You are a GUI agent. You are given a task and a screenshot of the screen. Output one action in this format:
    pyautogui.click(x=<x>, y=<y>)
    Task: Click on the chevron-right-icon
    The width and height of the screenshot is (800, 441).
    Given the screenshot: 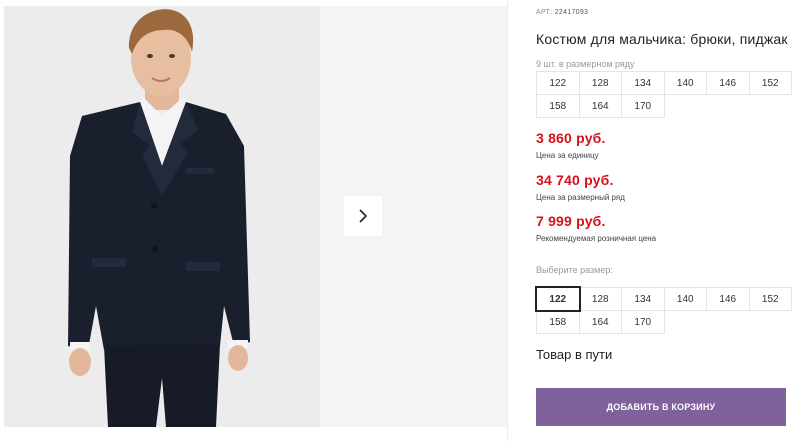 What is the action you would take?
    pyautogui.click(x=363, y=216)
    